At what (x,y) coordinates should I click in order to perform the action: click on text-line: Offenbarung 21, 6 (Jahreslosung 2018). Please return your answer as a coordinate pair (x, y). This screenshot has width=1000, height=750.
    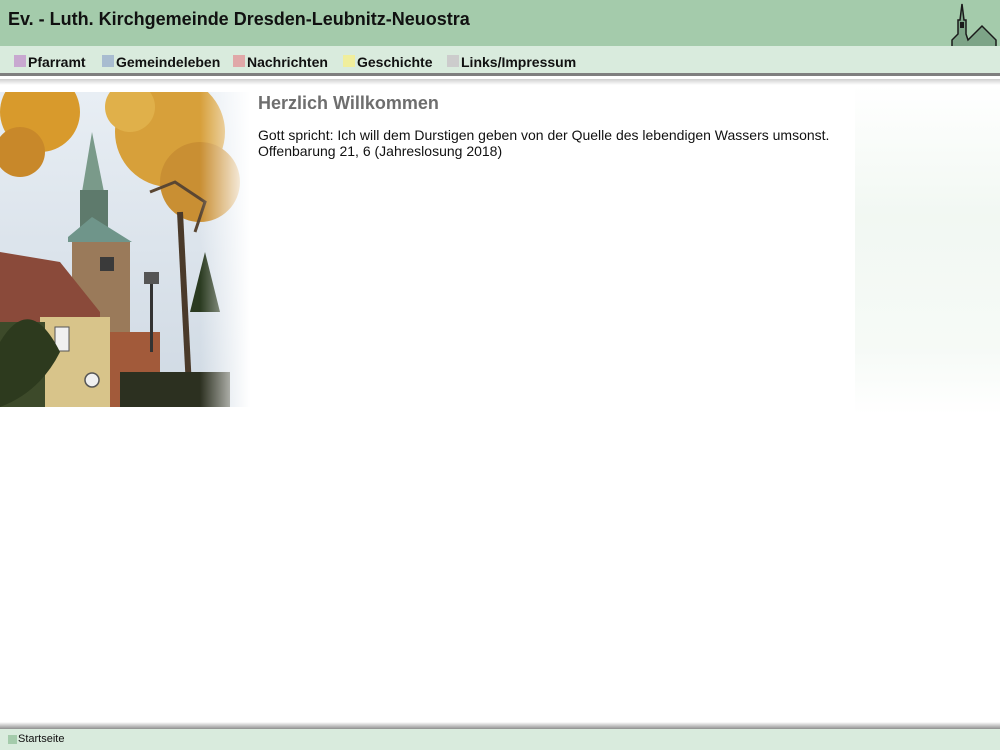
    Looking at the image, I should click on (380, 151).